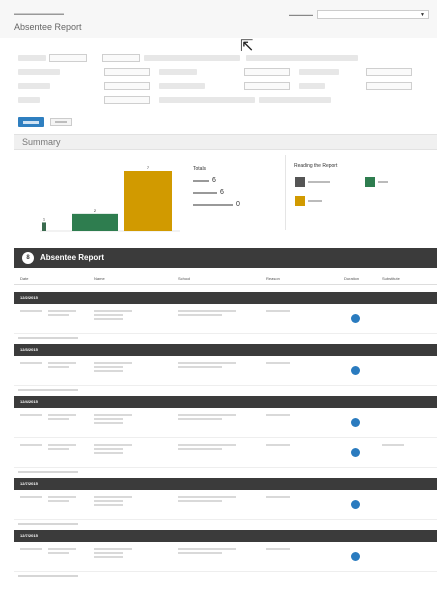  I want to click on report-legend: Reading the Report, so click(357, 192).